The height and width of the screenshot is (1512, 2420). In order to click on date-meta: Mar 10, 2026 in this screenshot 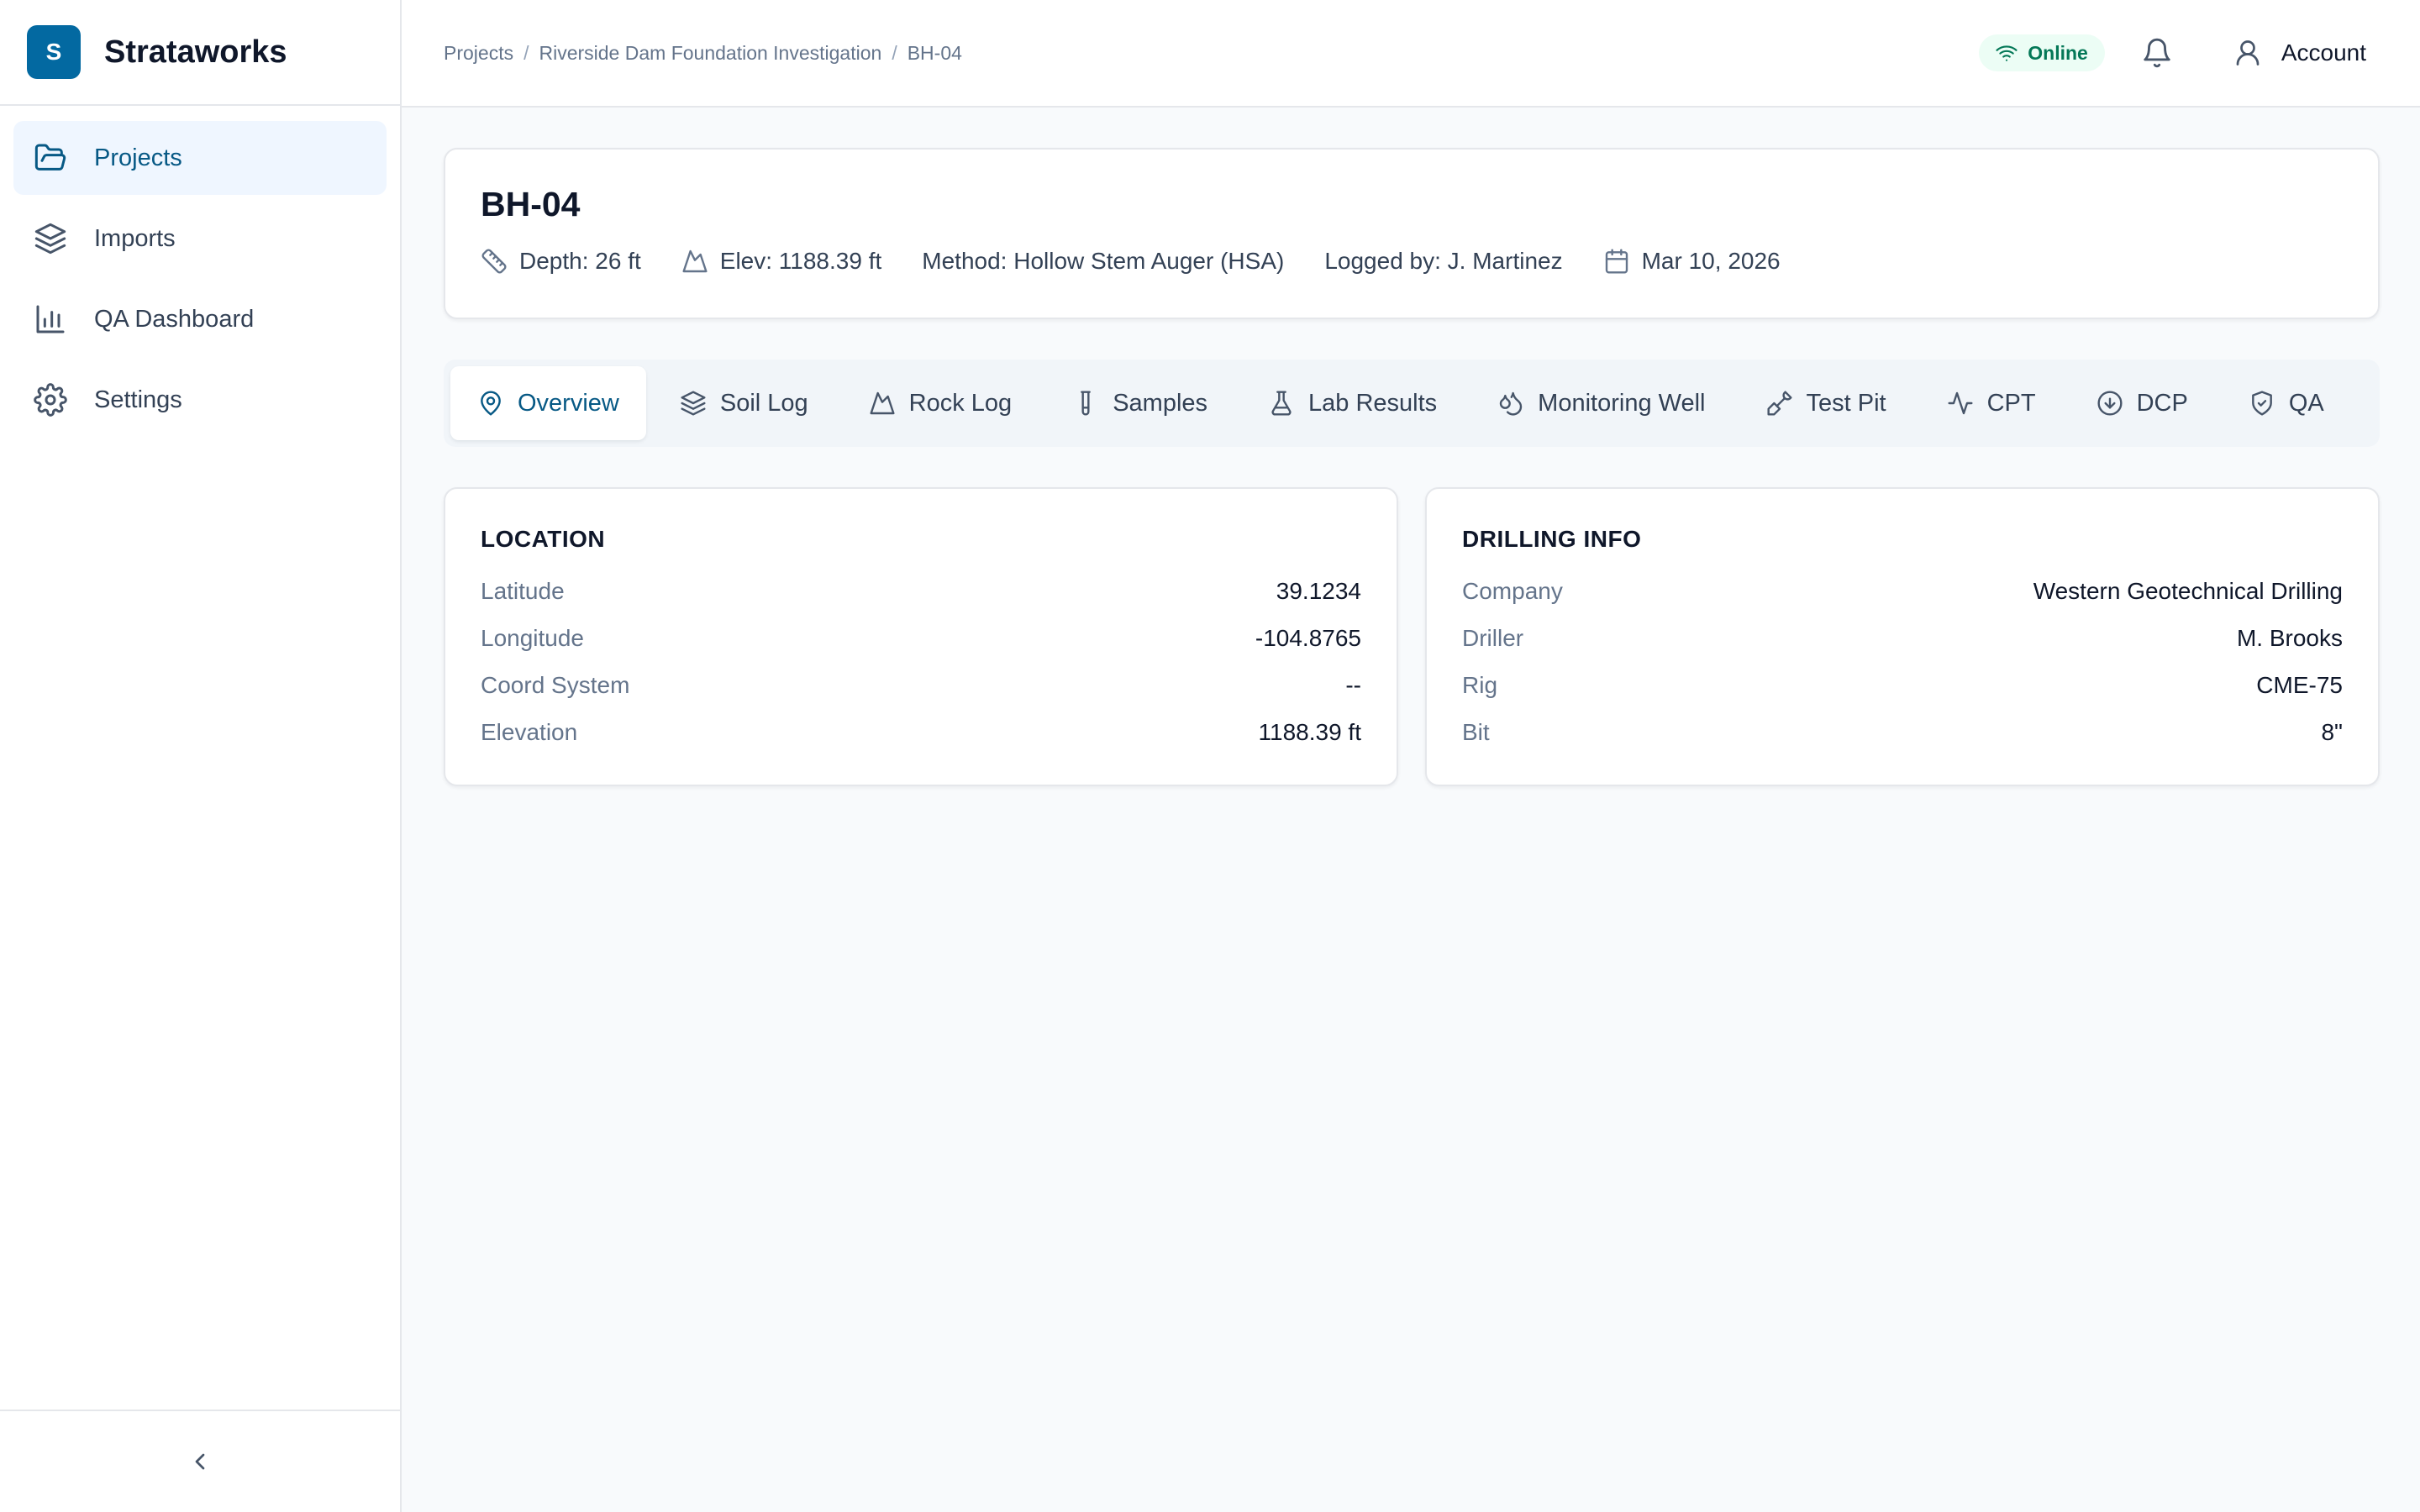, I will do `click(1692, 261)`.